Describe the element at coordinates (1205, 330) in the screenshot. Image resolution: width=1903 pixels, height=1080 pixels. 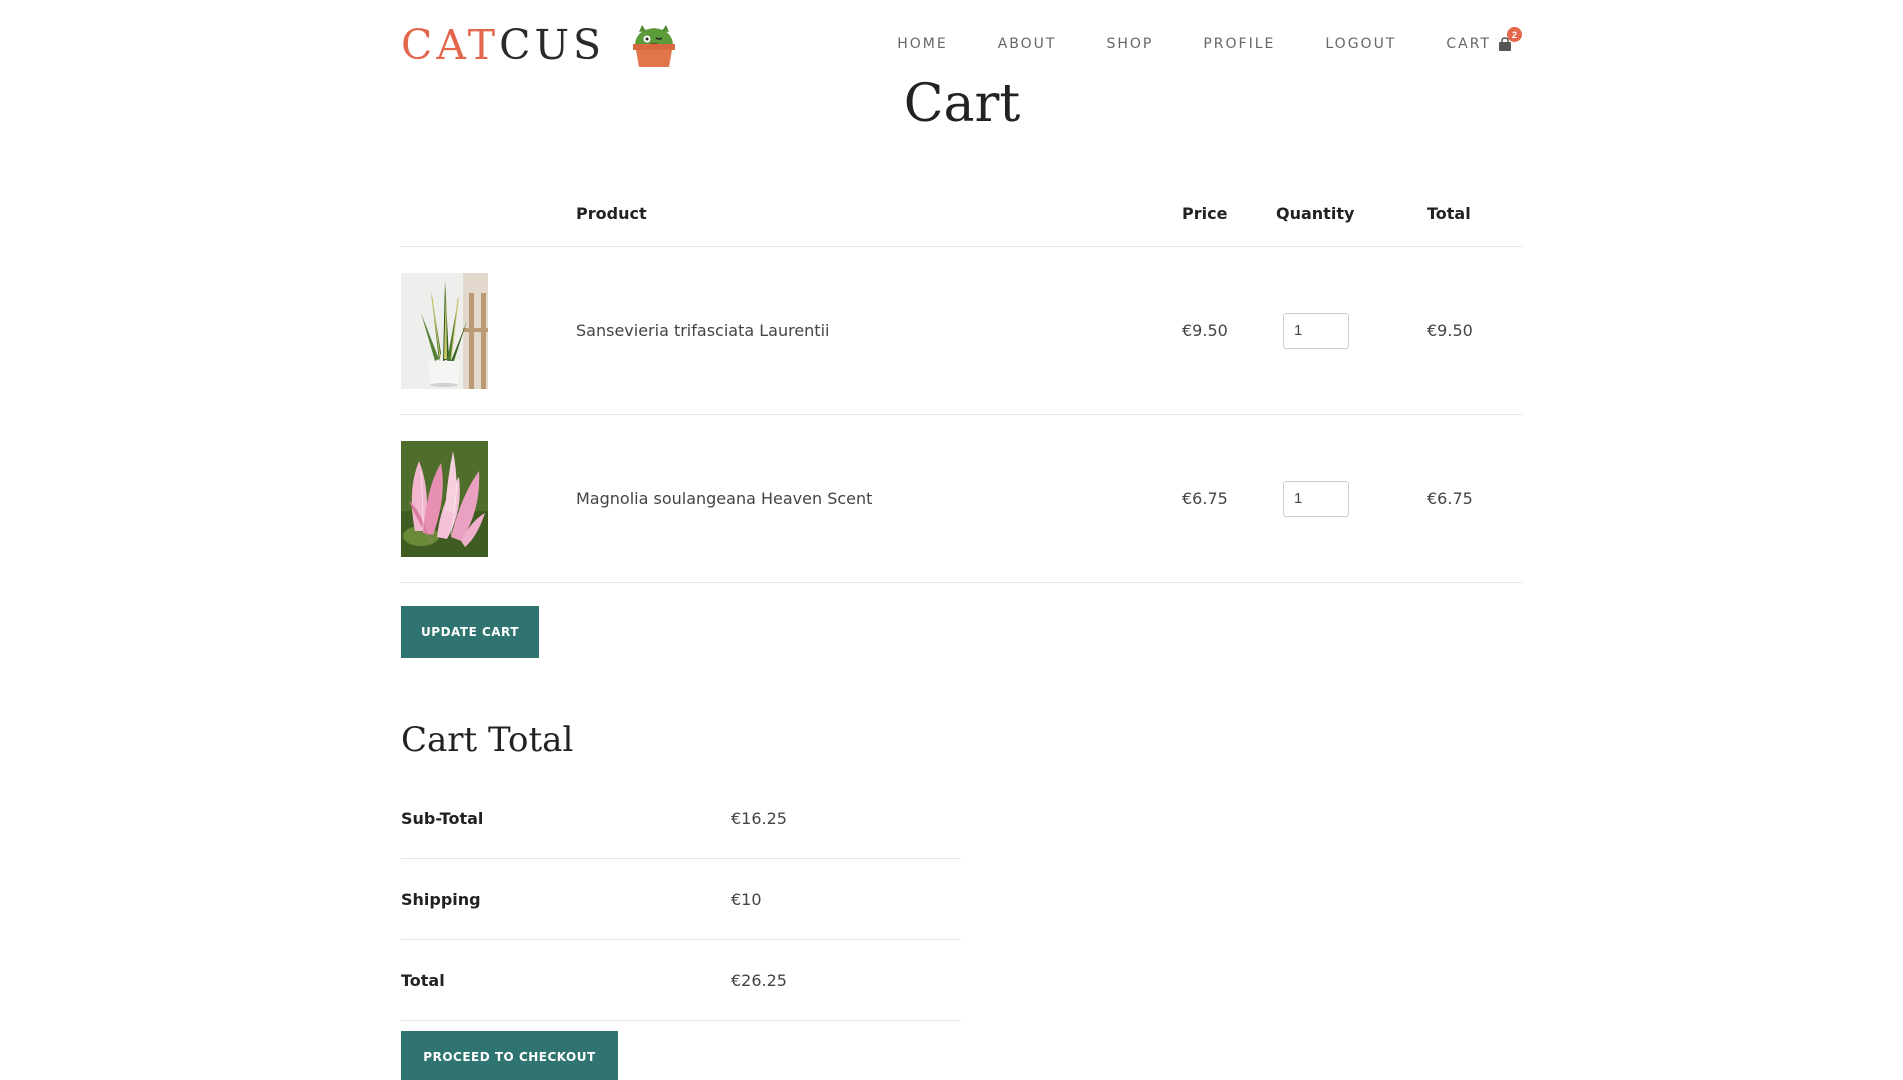
I see `product-price: €9.50` at that location.